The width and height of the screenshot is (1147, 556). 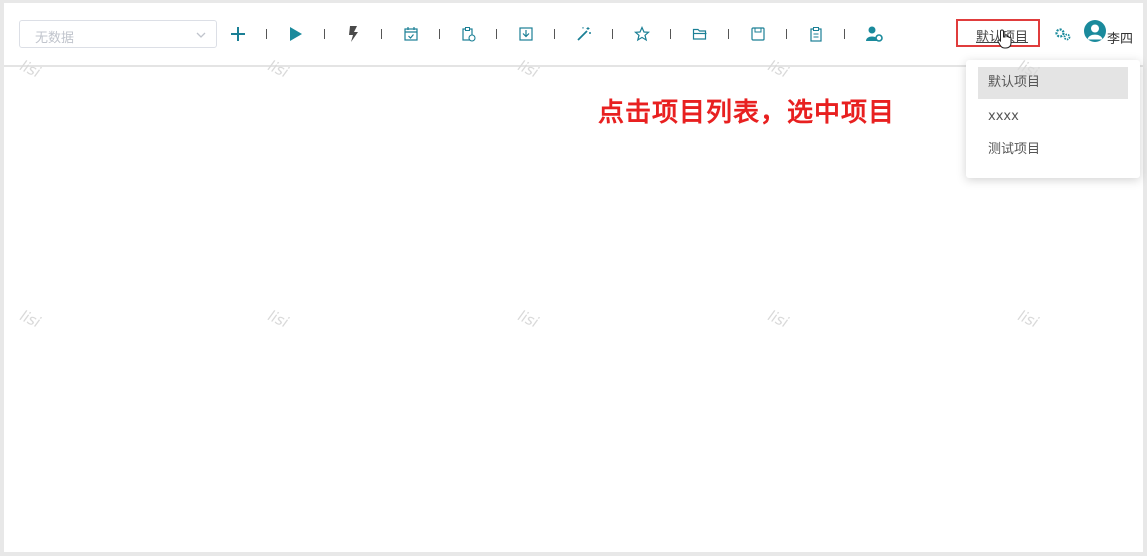 I want to click on toolbar: 无数据 李四, so click(x=573, y=35).